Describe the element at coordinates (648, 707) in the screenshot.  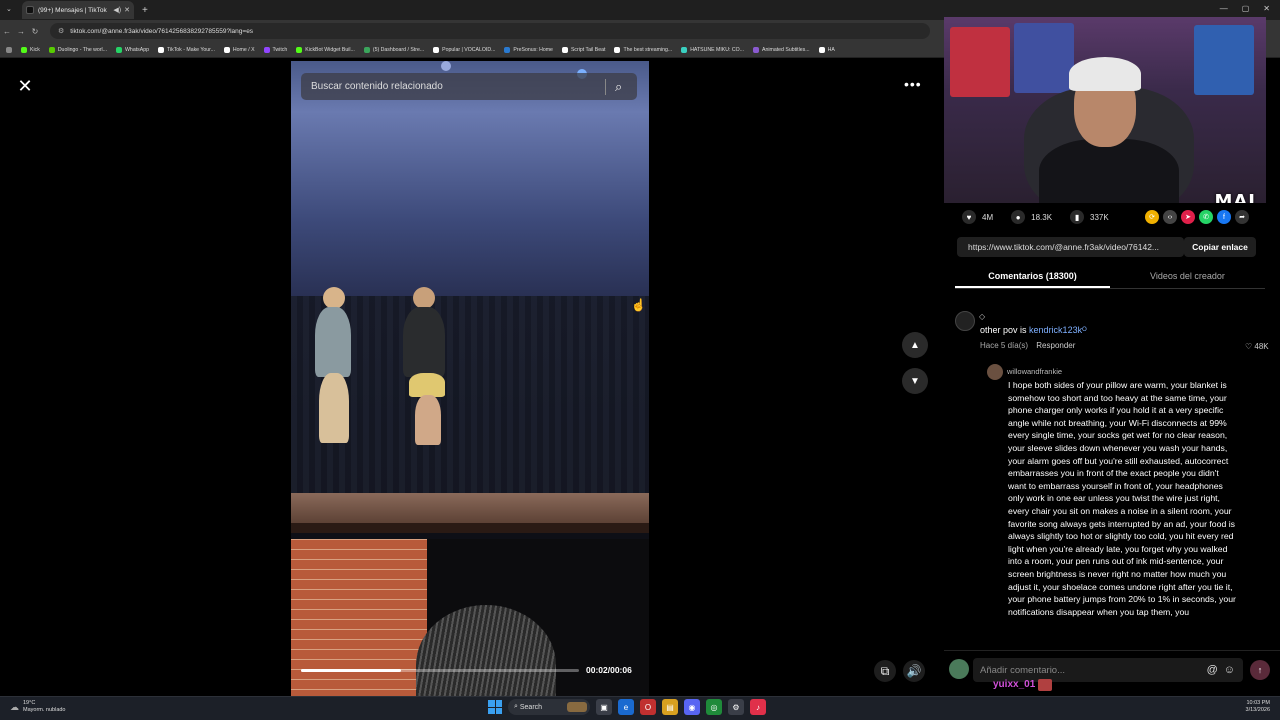
I see `opera-icon: O` at that location.